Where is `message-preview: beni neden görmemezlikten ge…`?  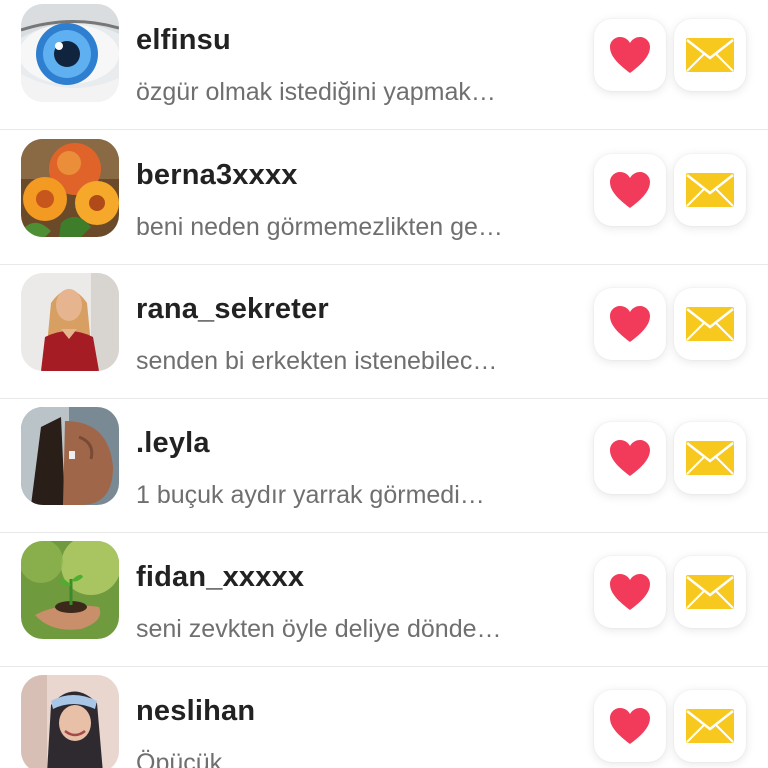 message-preview: beni neden görmemezlikten ge… is located at coordinates (319, 227).